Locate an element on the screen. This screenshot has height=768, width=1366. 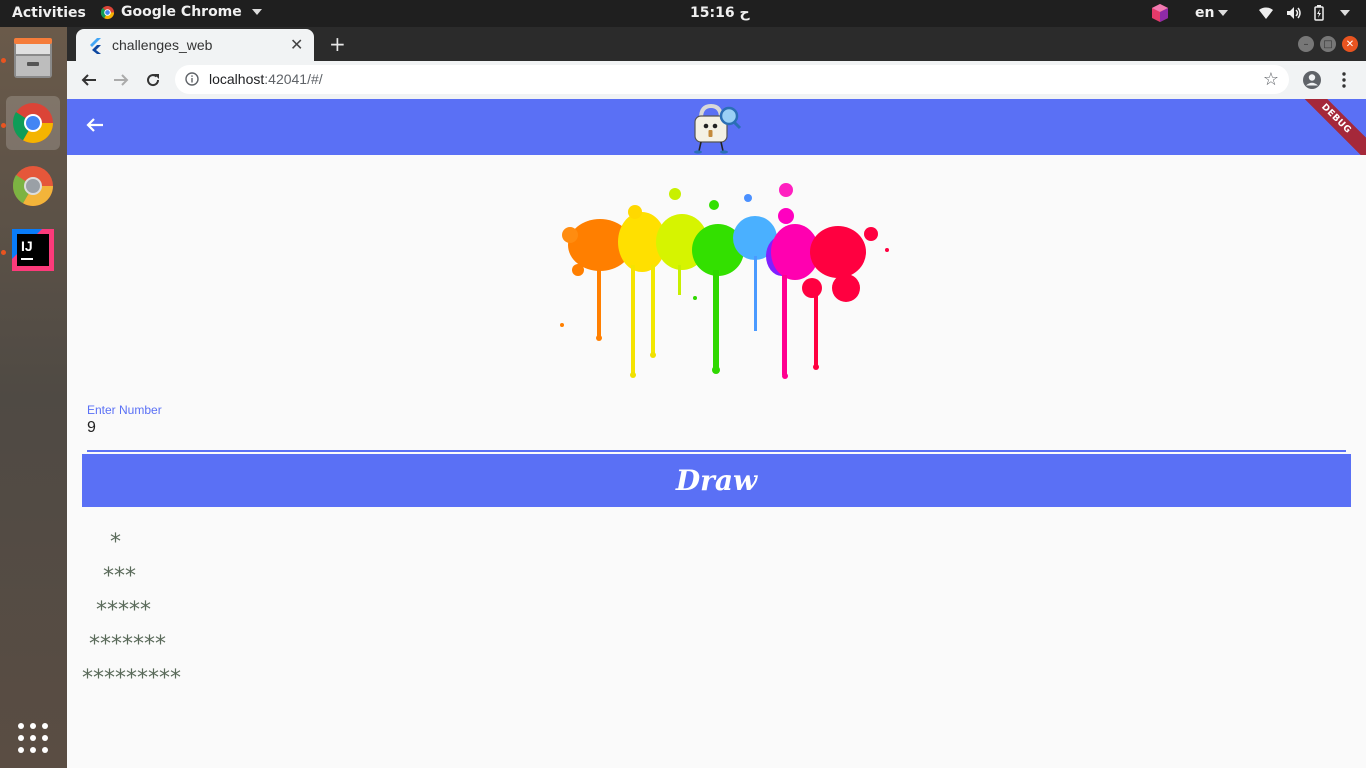
wifi-icon is located at coordinates (1266, 13).